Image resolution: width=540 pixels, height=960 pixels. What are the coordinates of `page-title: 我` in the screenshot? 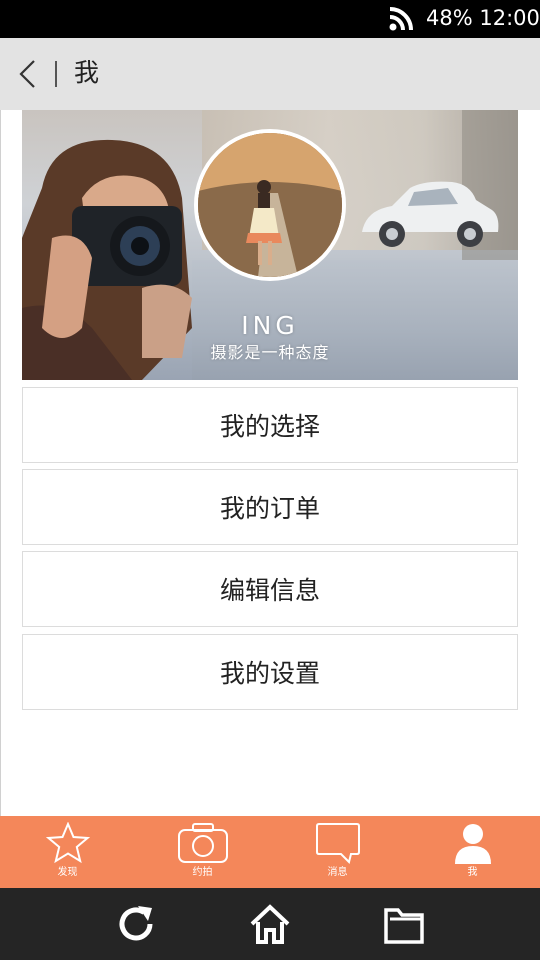 It's located at (87, 72).